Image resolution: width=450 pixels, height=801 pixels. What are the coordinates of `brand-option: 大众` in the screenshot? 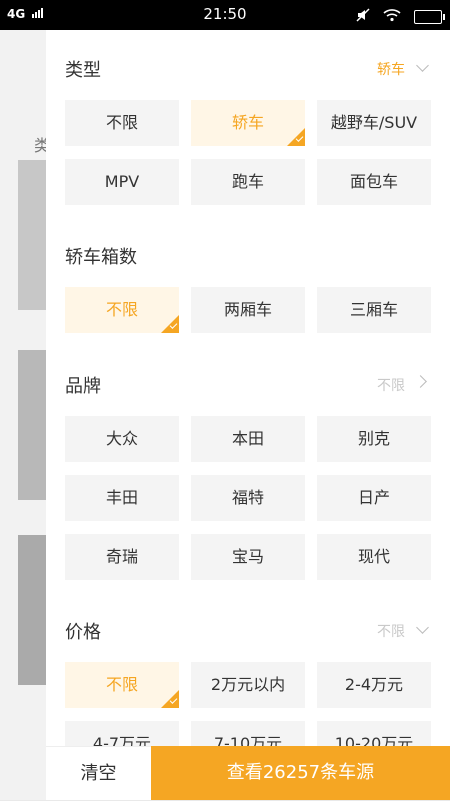 It's located at (122, 439).